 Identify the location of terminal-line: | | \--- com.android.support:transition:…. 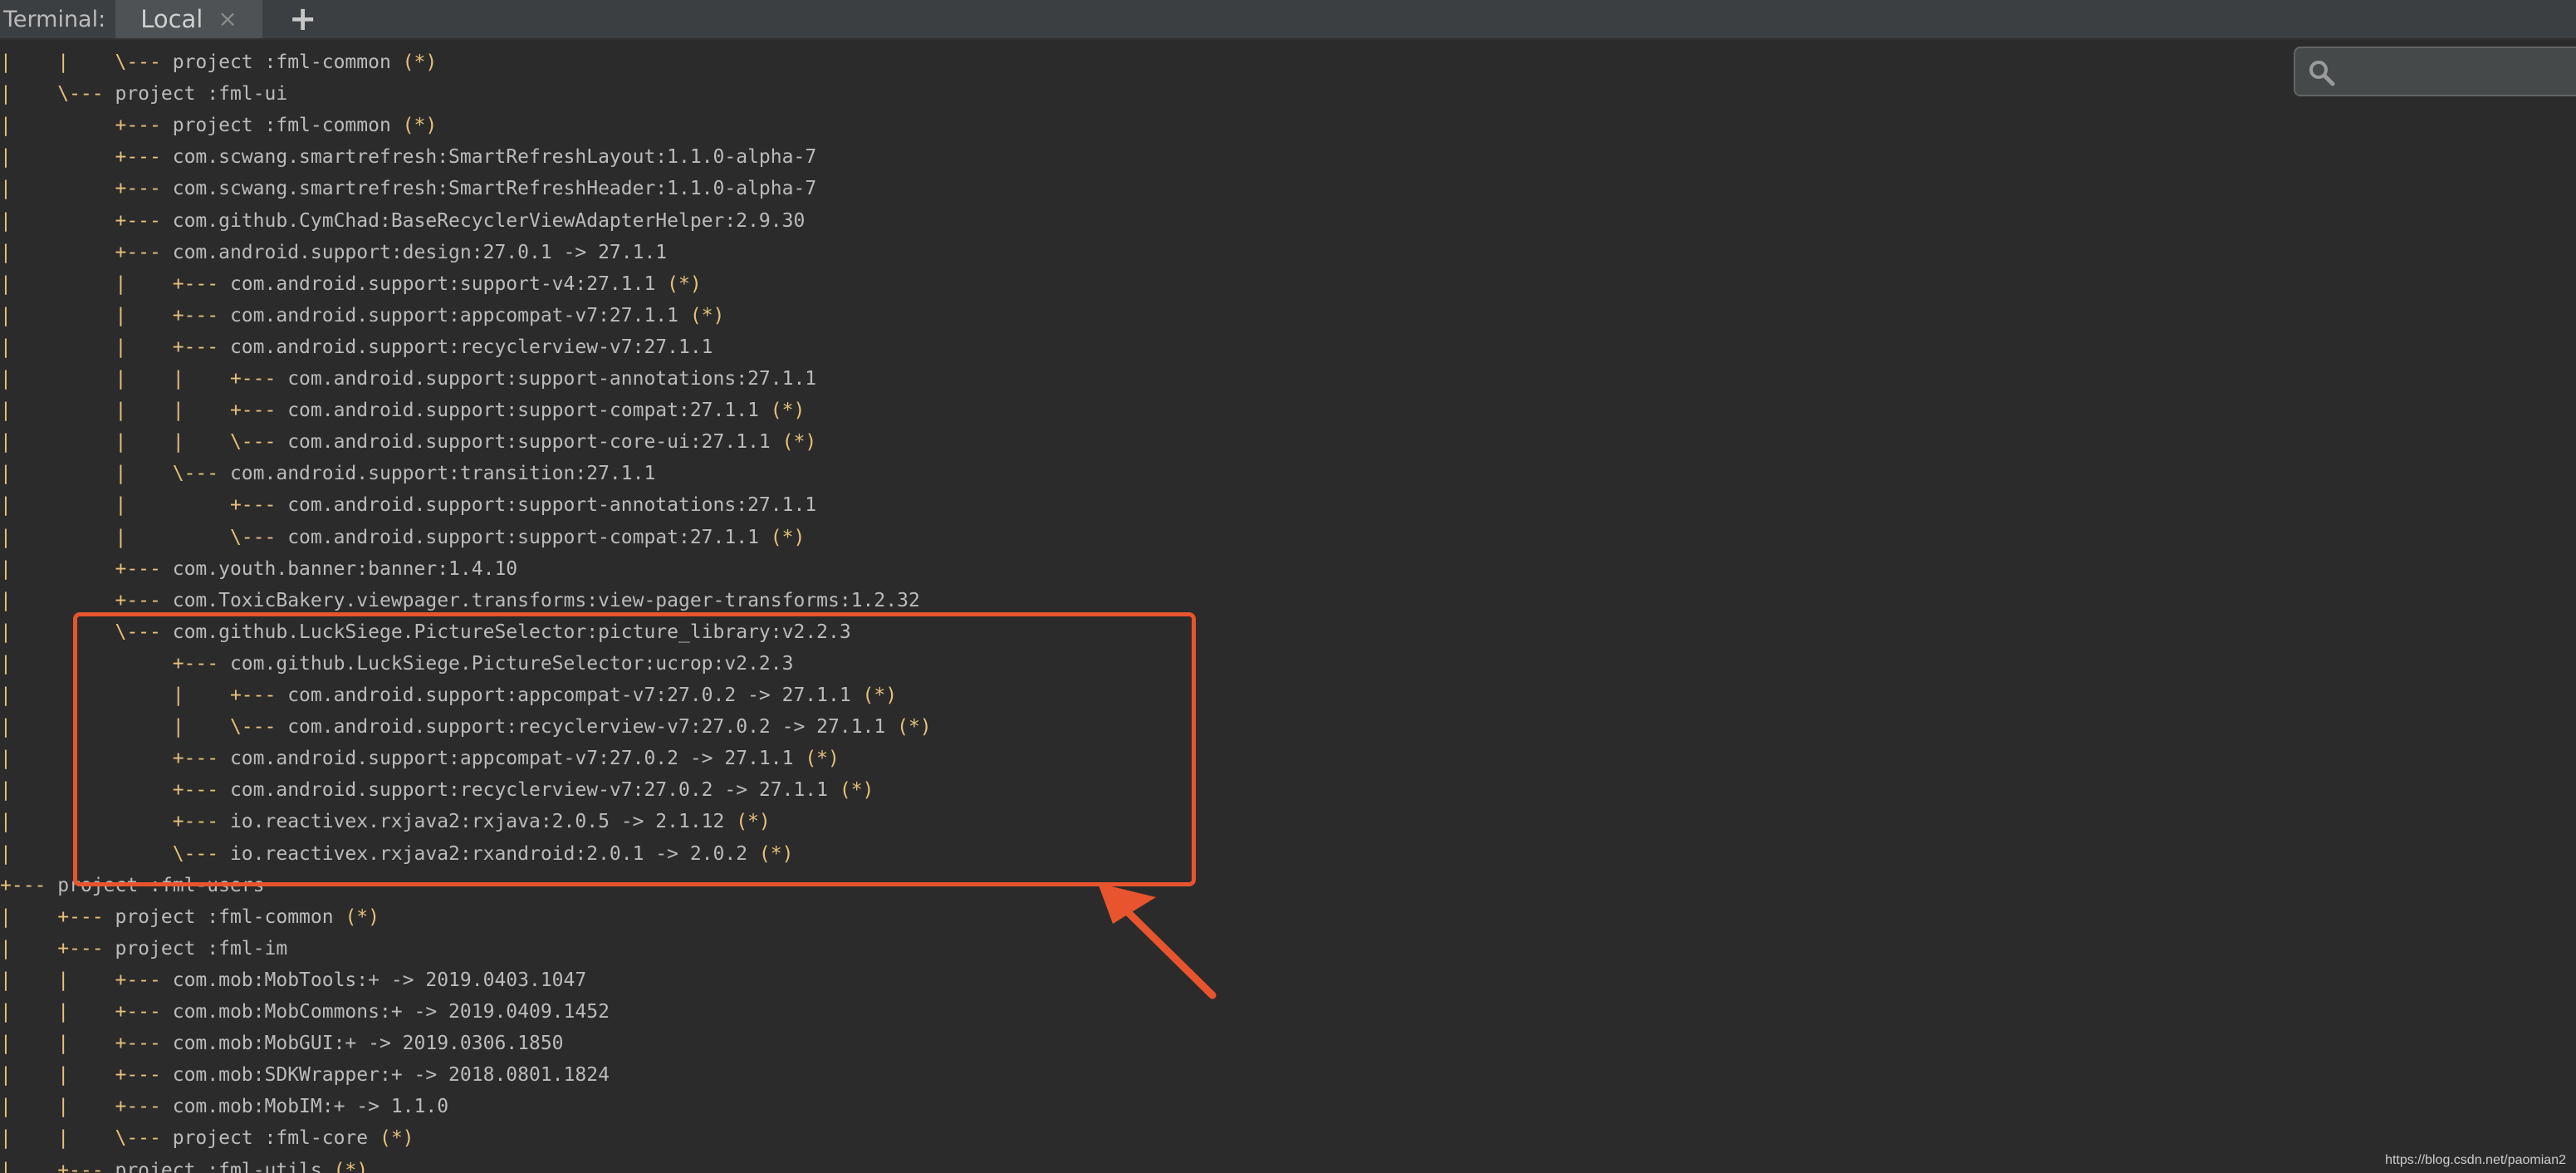
(327, 474).